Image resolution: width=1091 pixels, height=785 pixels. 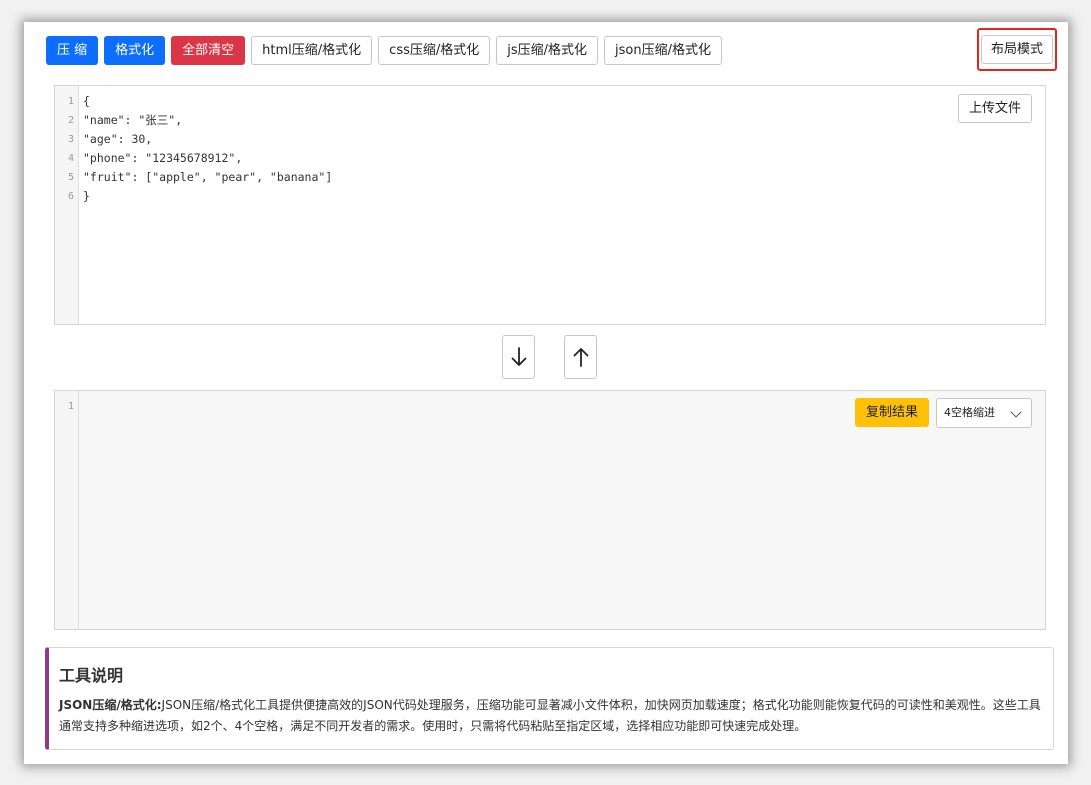 I want to click on js-tool-button: js压缩/格式化, so click(x=547, y=50).